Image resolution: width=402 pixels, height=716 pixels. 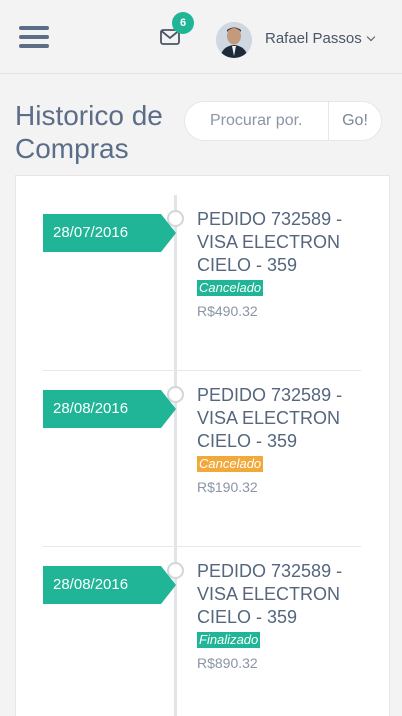 What do you see at coordinates (234, 40) in the screenshot?
I see `avatar` at bounding box center [234, 40].